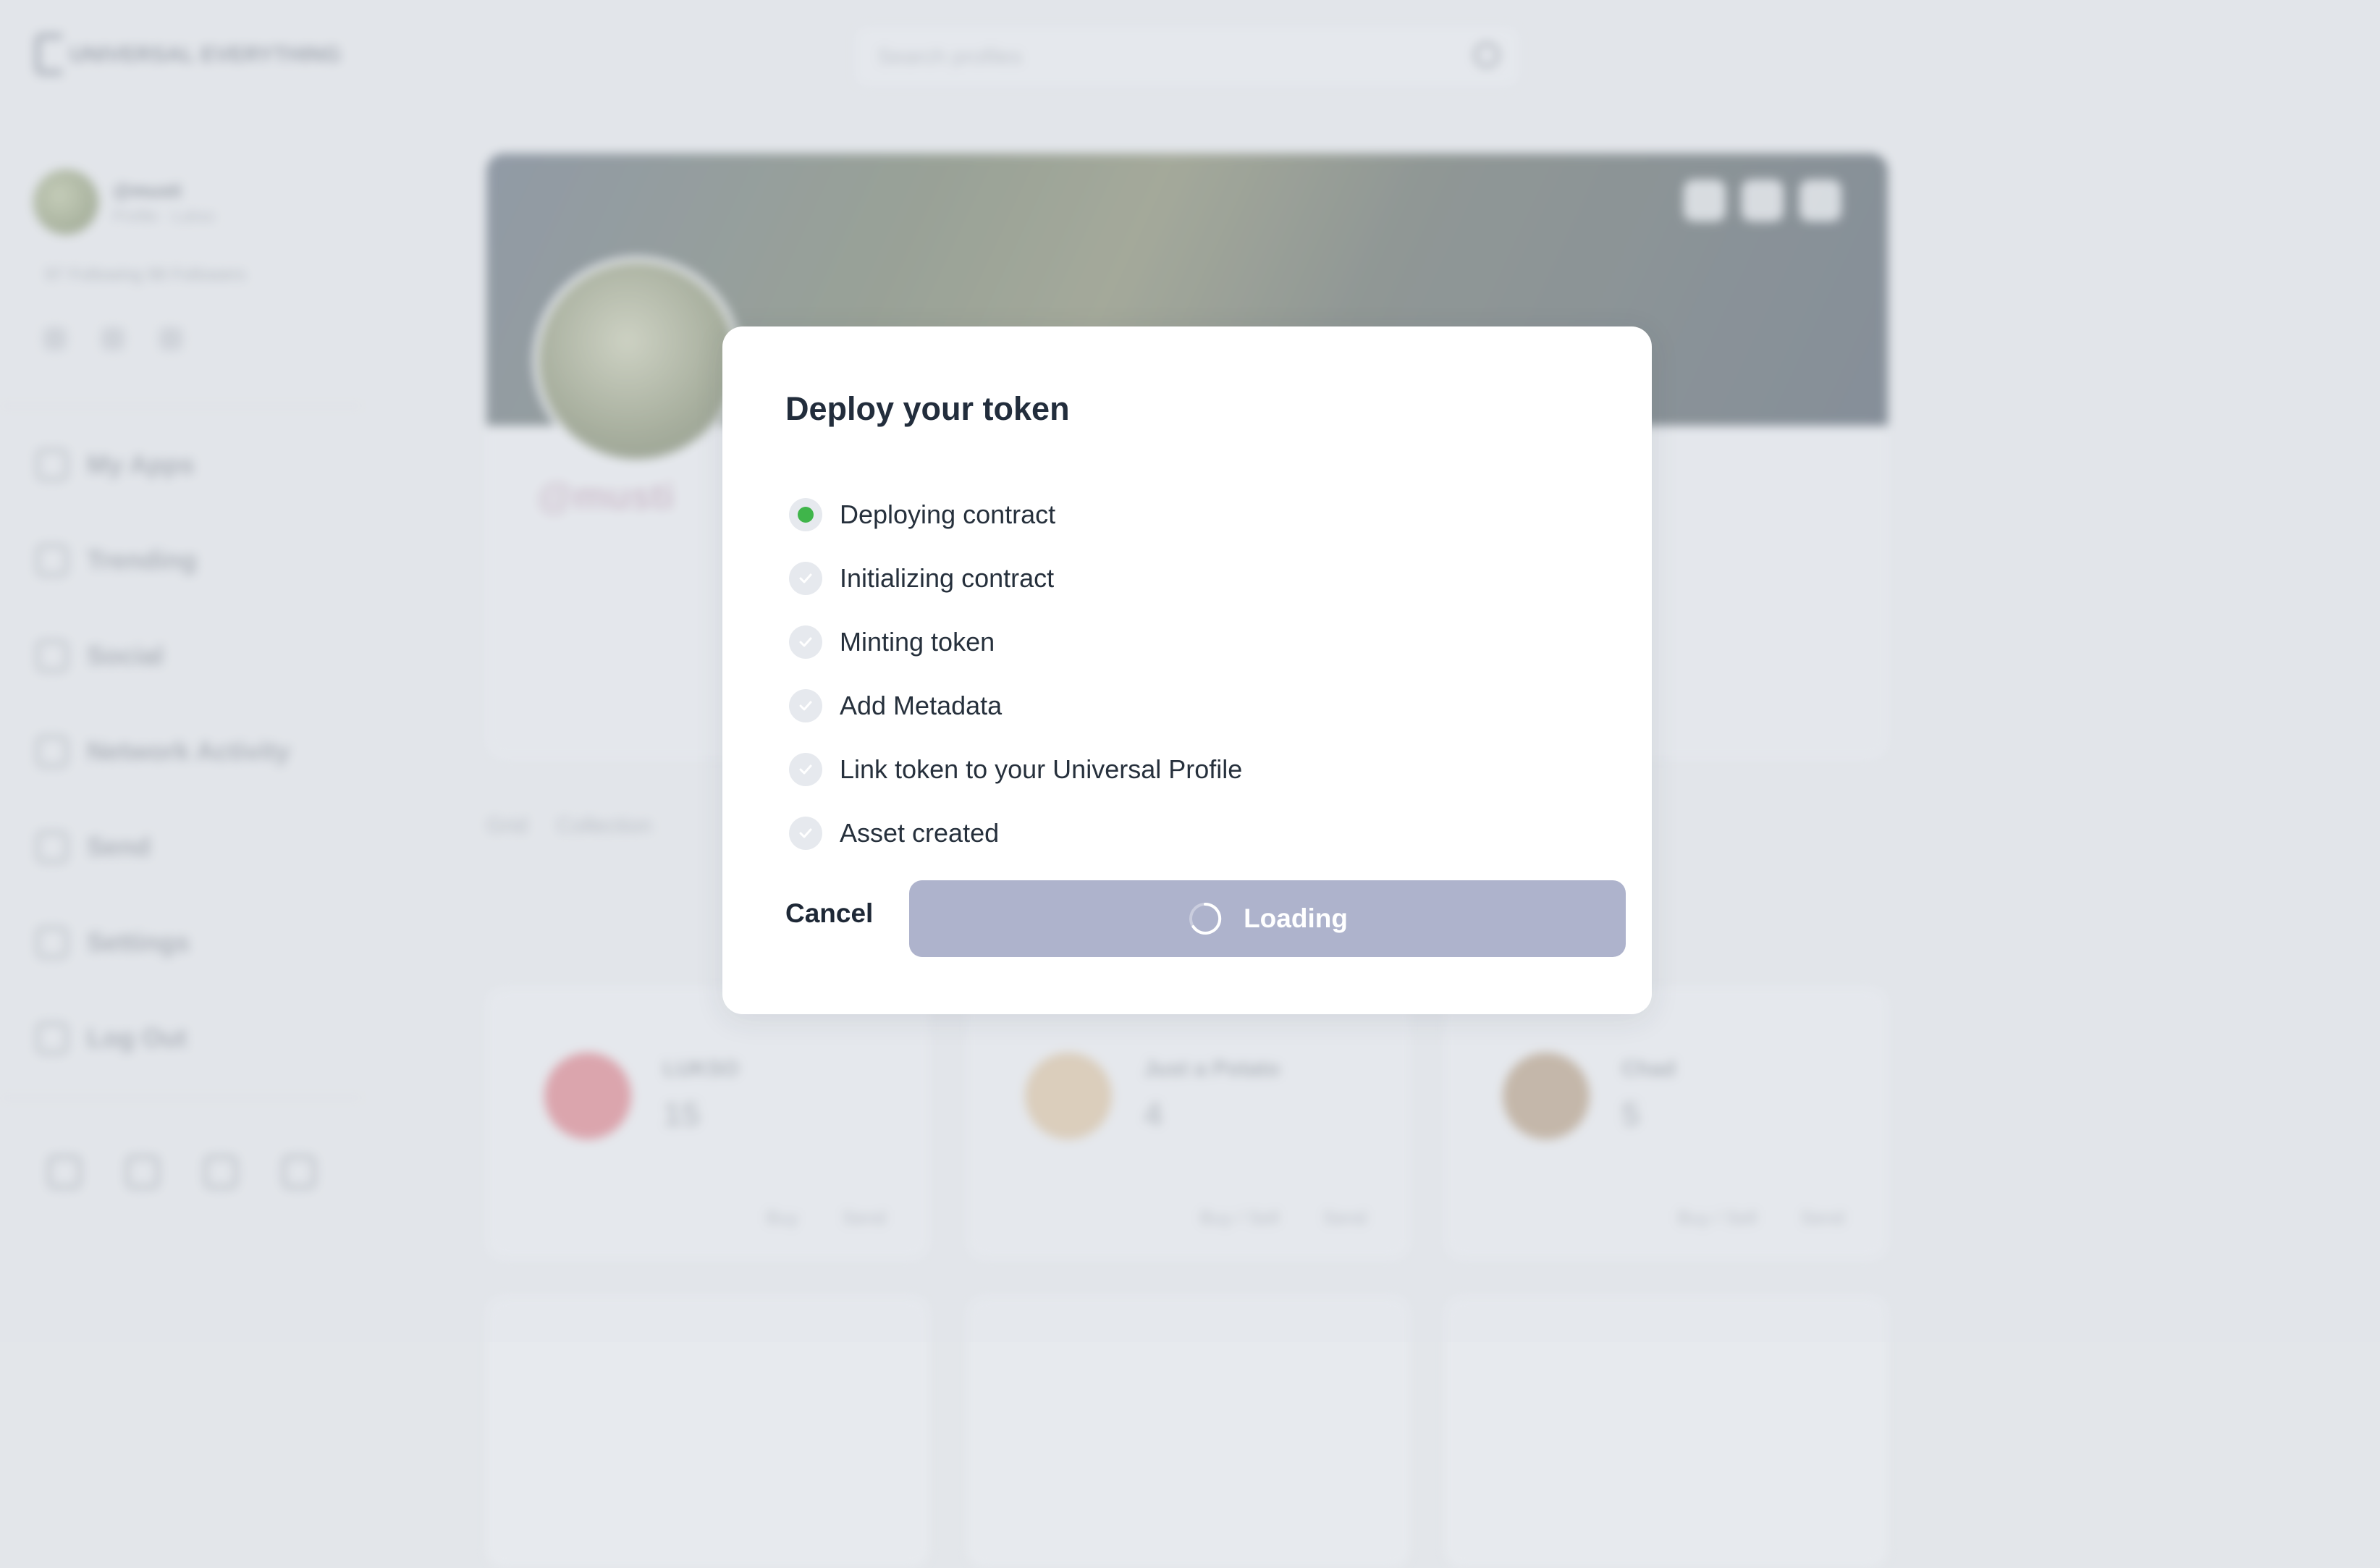  Describe the element at coordinates (920, 833) in the screenshot. I see `step-label: Asset created` at that location.